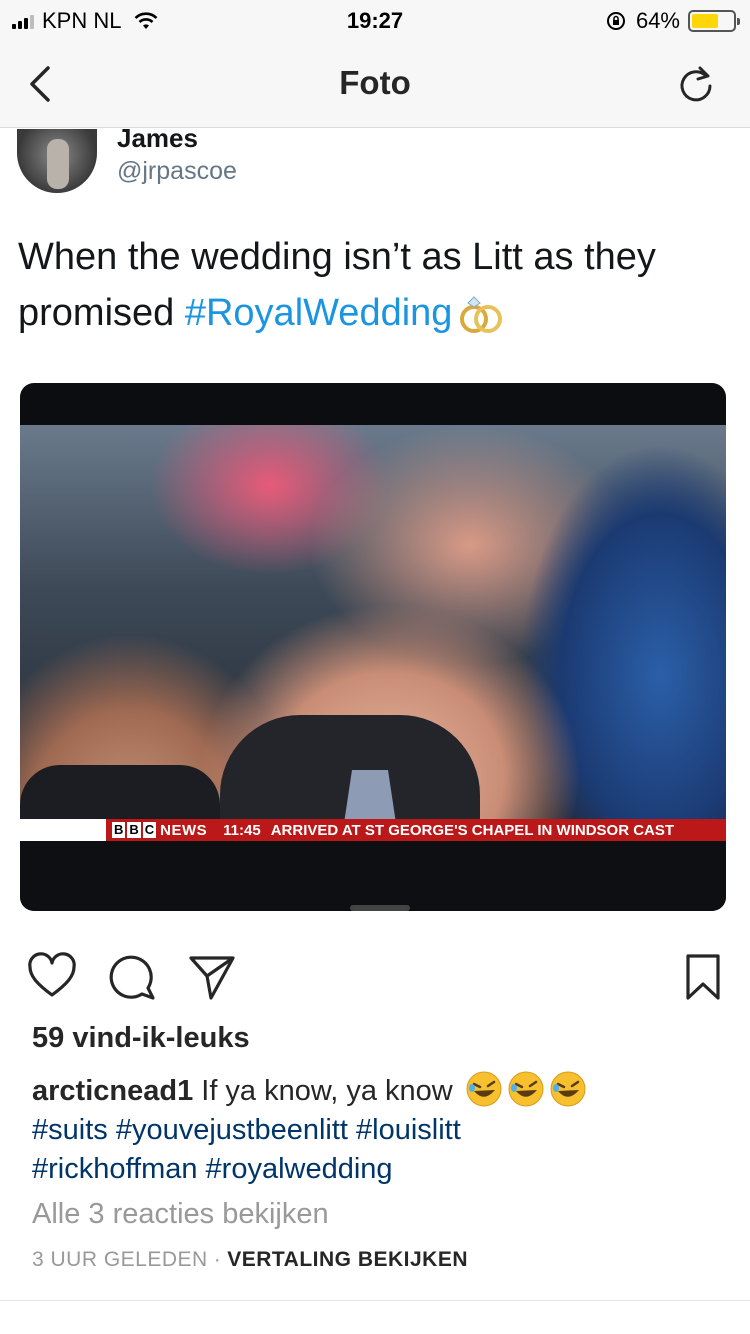 The width and height of the screenshot is (750, 1334). Describe the element at coordinates (132, 977) in the screenshot. I see `comment-icon` at that location.